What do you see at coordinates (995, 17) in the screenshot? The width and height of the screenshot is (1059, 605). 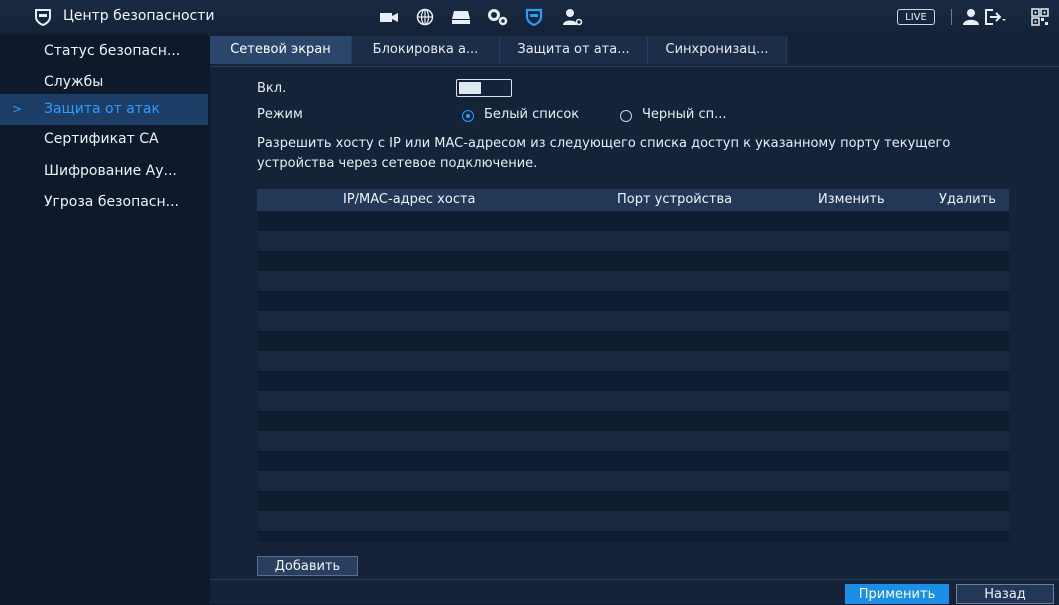 I see `logout-icon` at bounding box center [995, 17].